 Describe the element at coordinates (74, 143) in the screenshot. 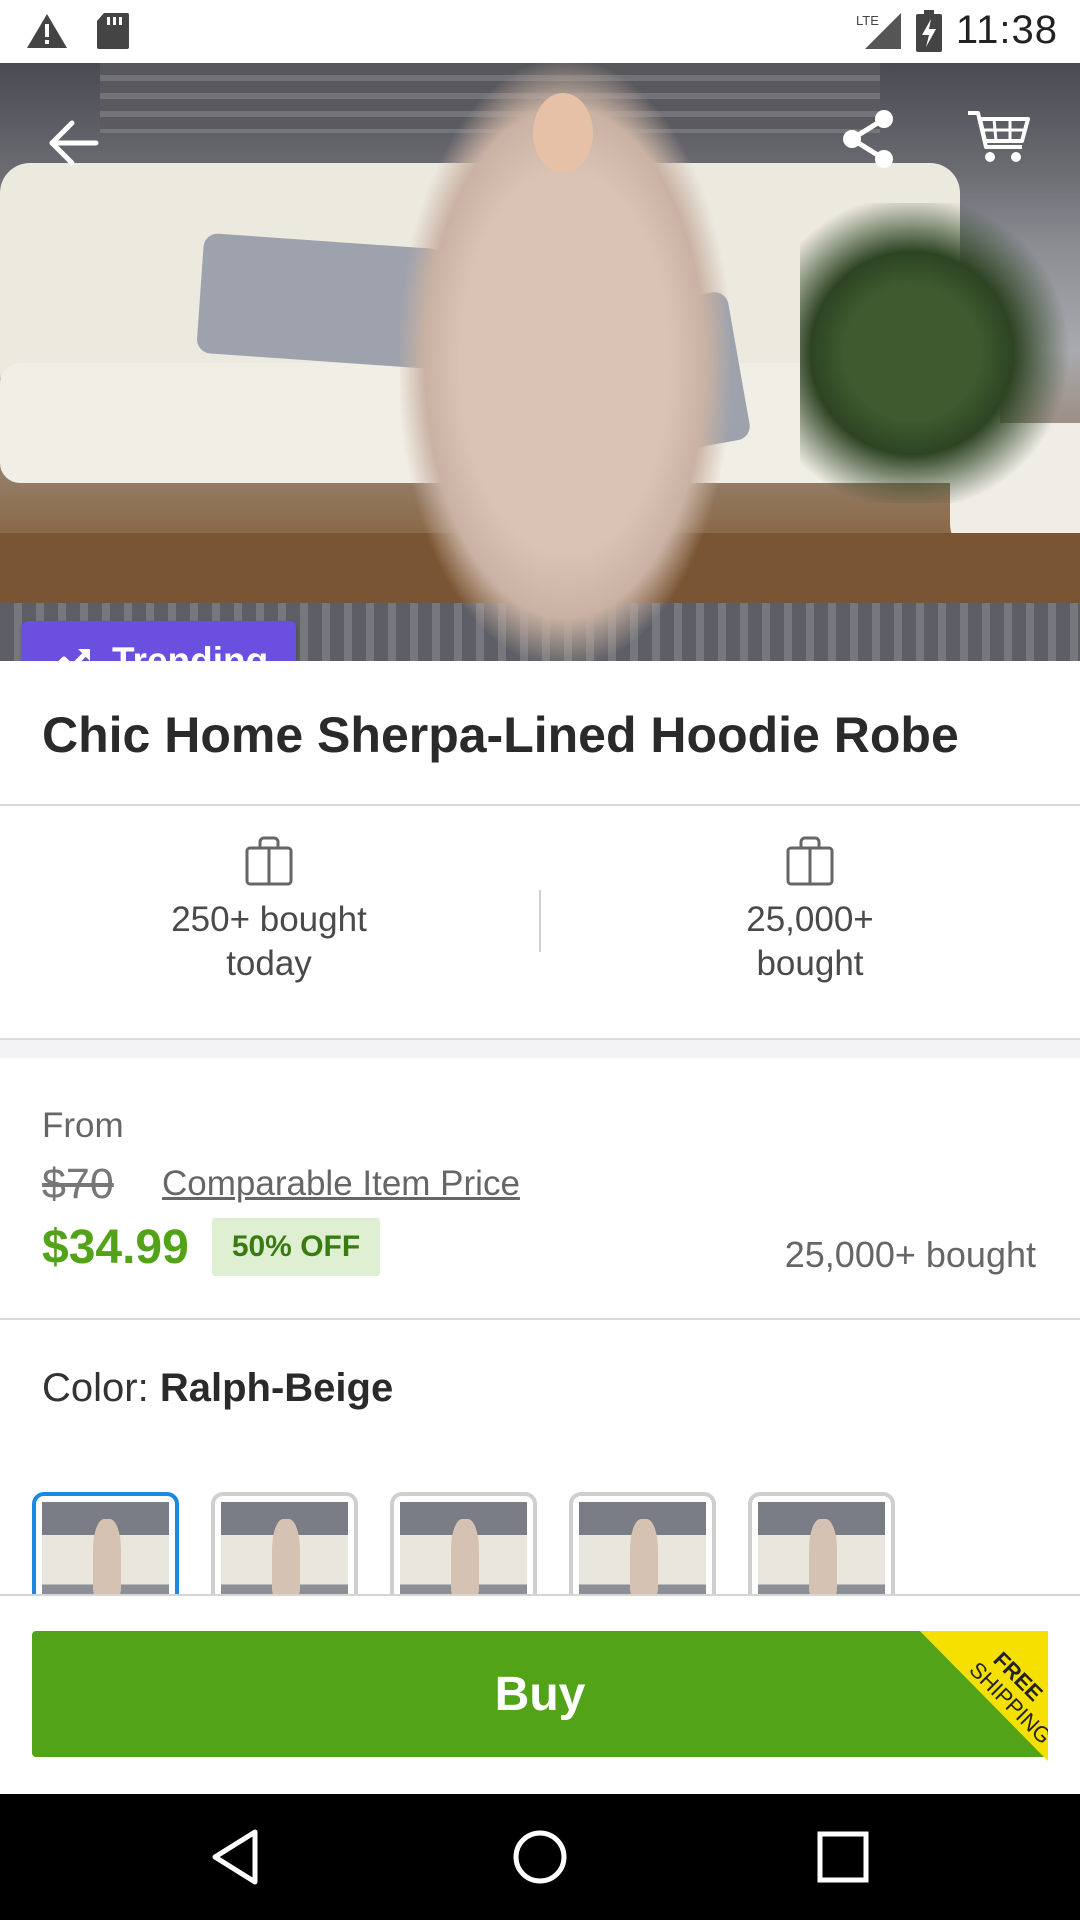

I see `back-arrow-icon` at that location.